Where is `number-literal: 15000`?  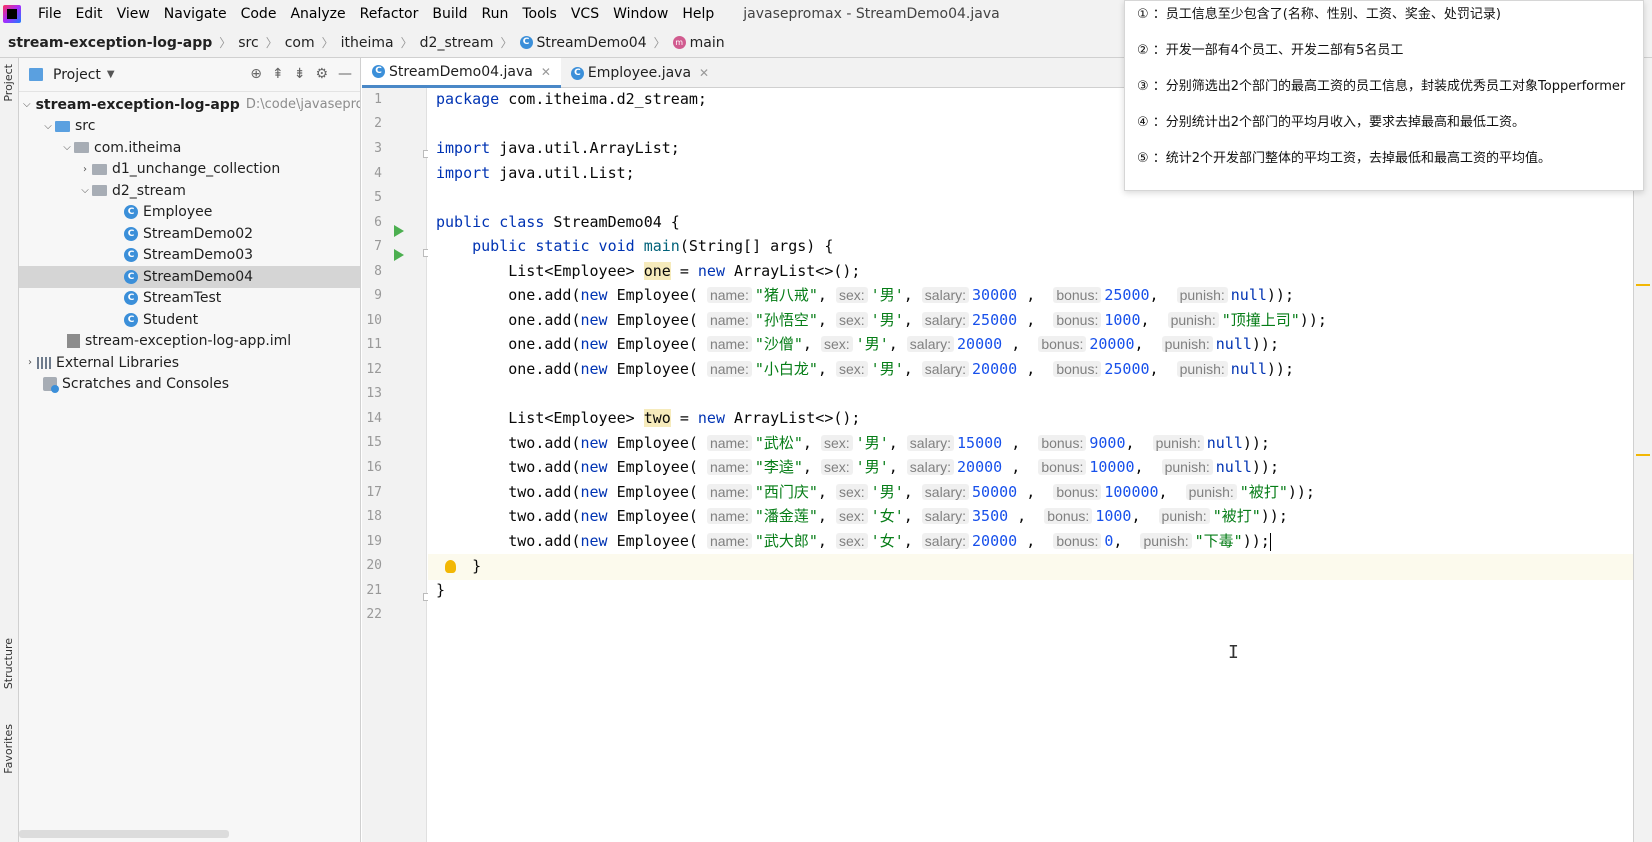
number-literal: 15000 is located at coordinates (980, 443).